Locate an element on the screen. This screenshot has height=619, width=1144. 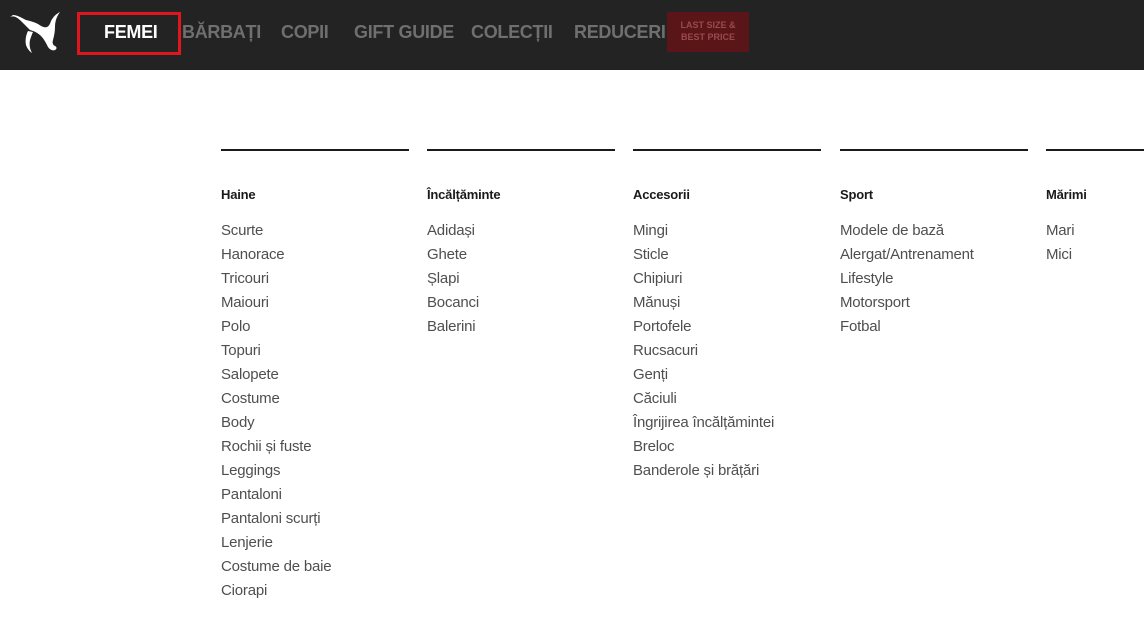
menu-link: Costume is located at coordinates (315, 399).